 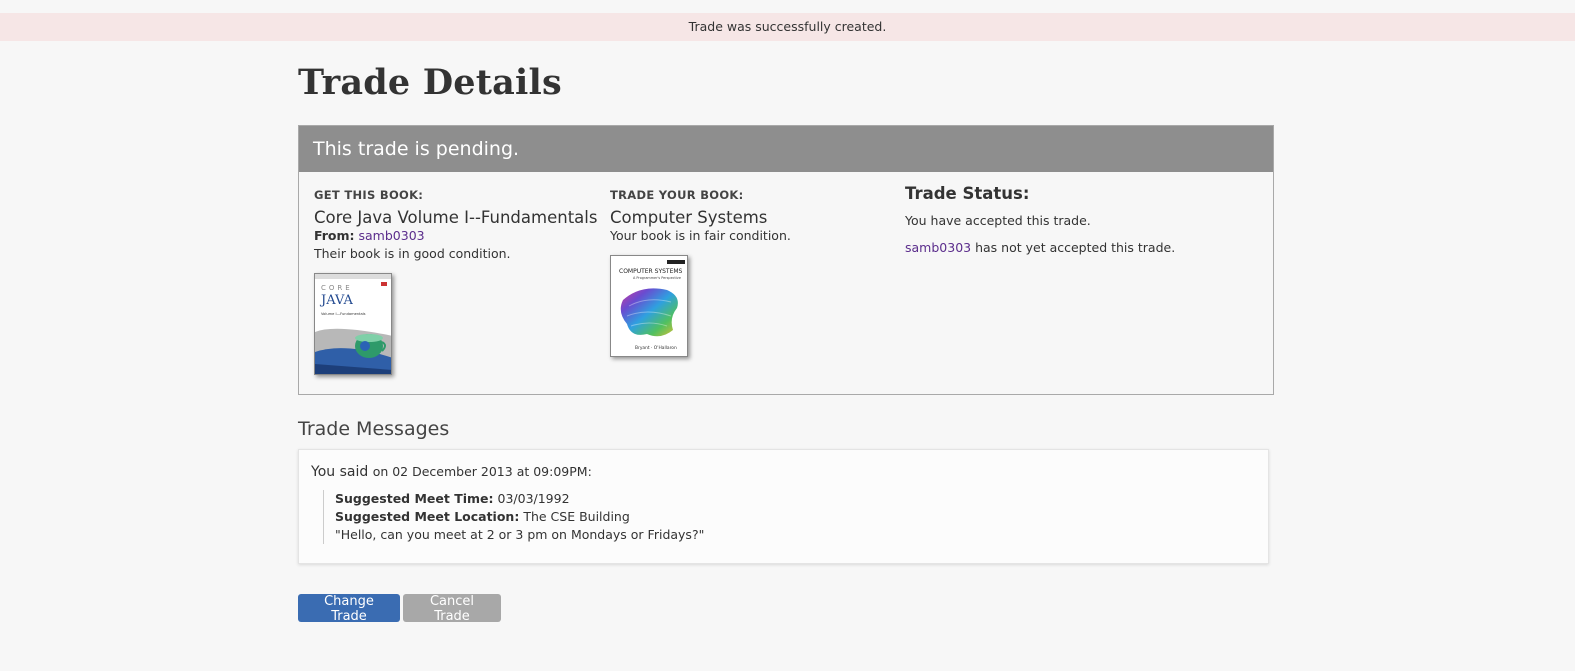 What do you see at coordinates (336, 300) in the screenshot?
I see `cover-java-text: JAVA` at bounding box center [336, 300].